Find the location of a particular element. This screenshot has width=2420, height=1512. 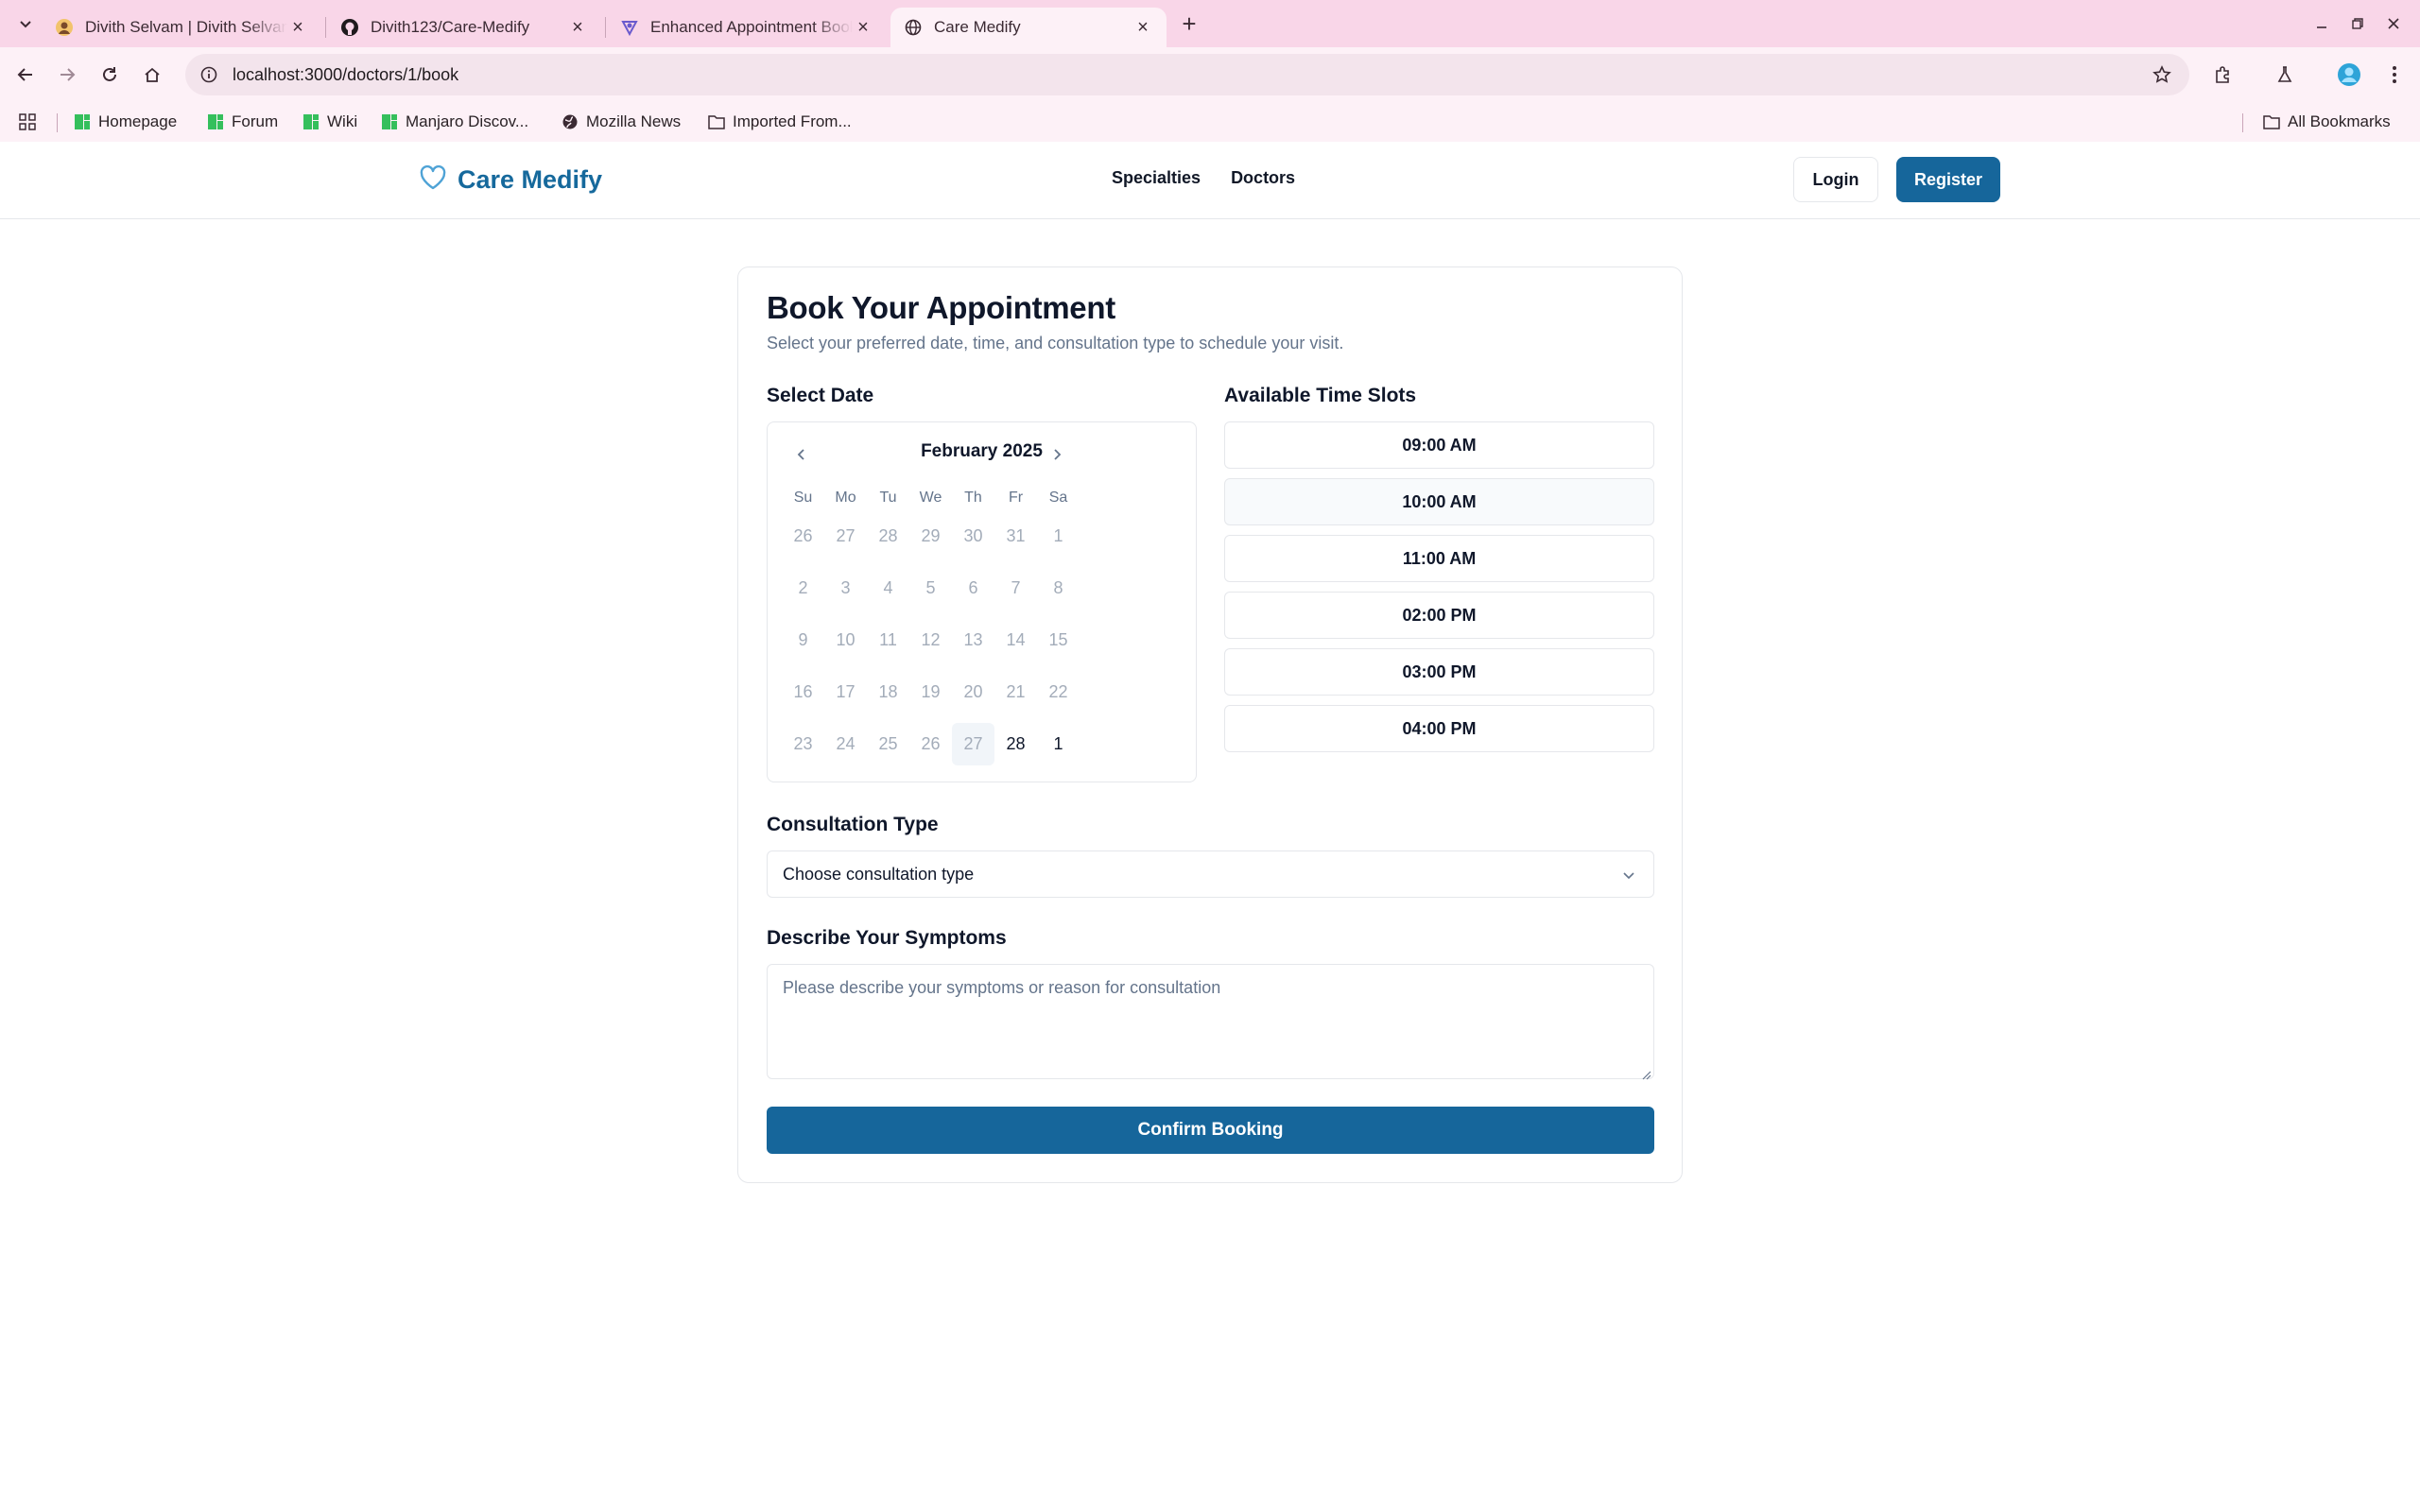

browser-tab: Divith Selvam | Divith Selvam × is located at coordinates (181, 27).